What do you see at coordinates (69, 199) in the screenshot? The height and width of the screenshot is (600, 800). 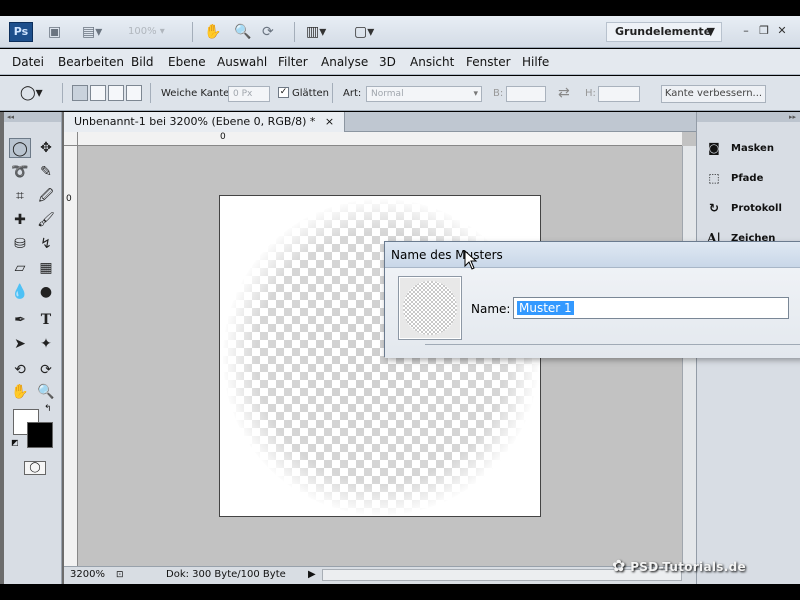 I see `ruler-label: 0` at bounding box center [69, 199].